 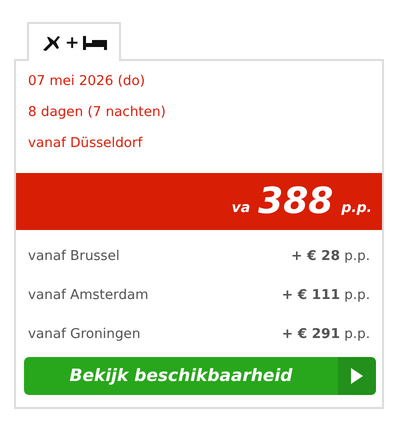 What do you see at coordinates (326, 294) in the screenshot?
I see `surcharge: + € 111 p.p.` at bounding box center [326, 294].